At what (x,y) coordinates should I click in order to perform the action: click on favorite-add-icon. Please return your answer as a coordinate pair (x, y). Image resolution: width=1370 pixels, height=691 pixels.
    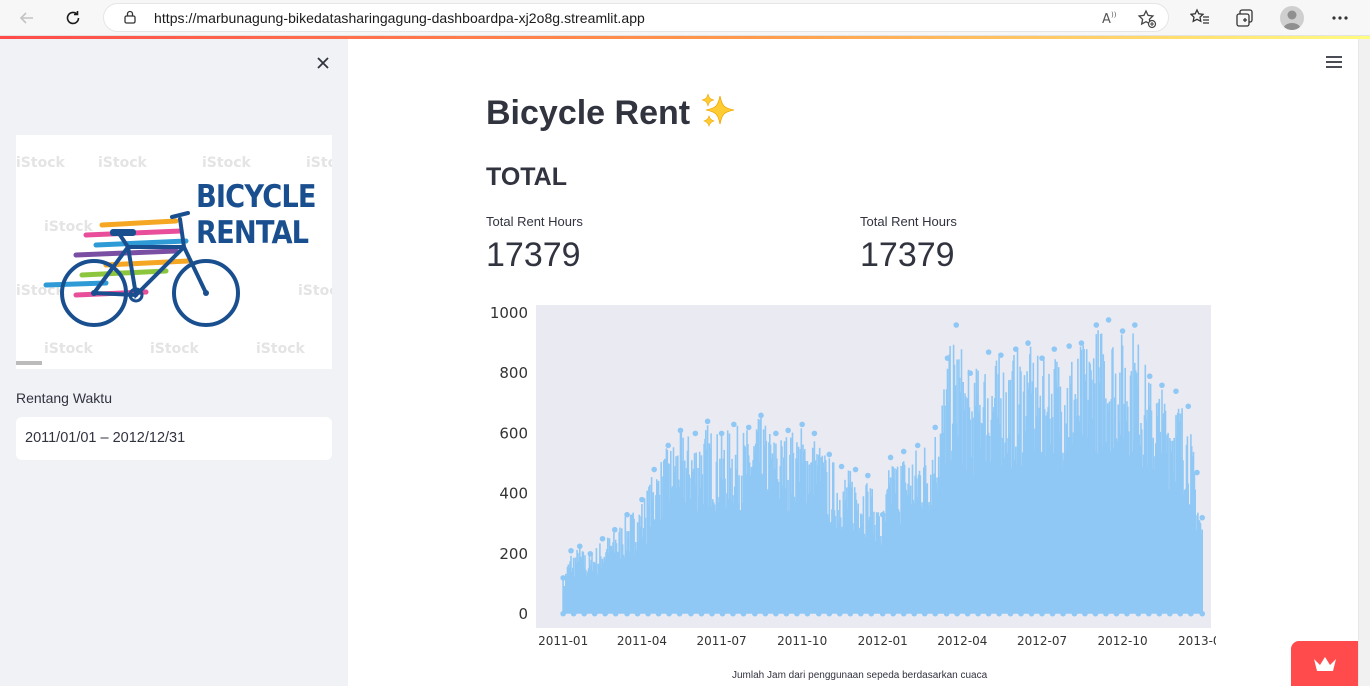
    Looking at the image, I should click on (1147, 21).